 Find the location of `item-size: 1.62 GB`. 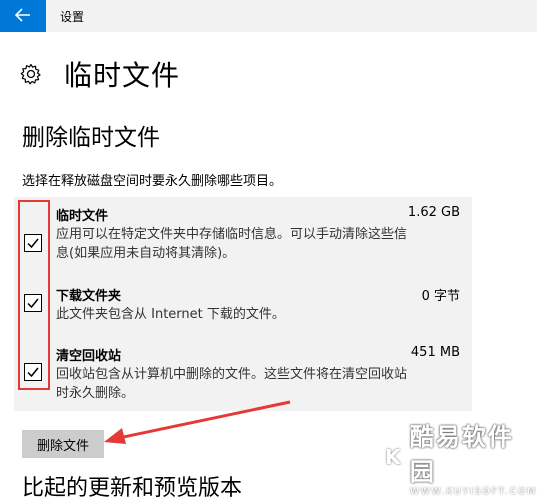

item-size: 1.62 GB is located at coordinates (433, 212).